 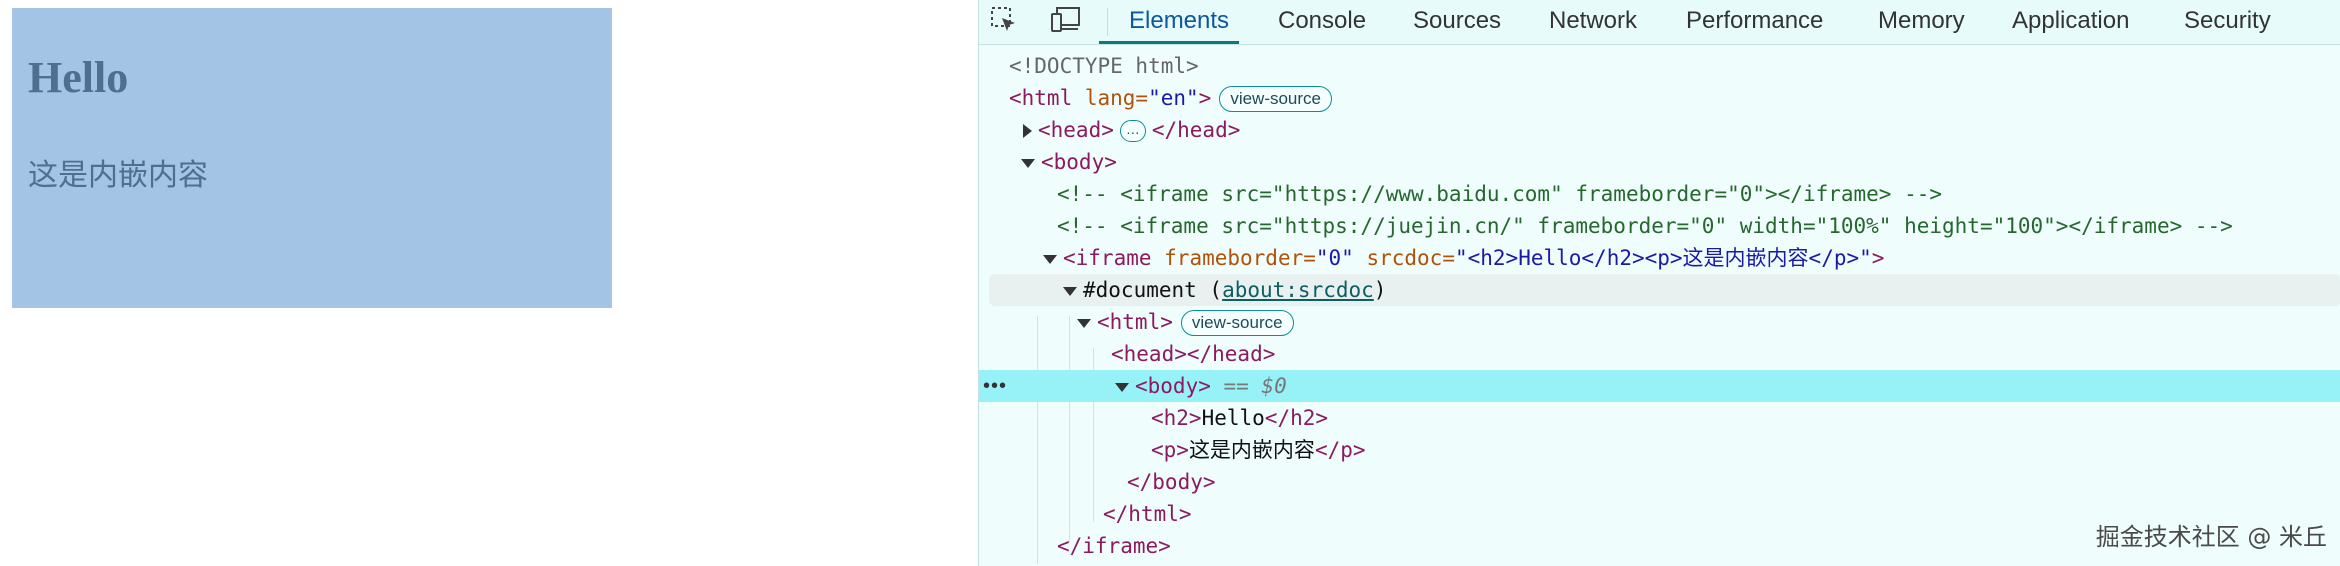 What do you see at coordinates (1404, 258) in the screenshot?
I see `srcdoc-attr-name: srcdoc=` at bounding box center [1404, 258].